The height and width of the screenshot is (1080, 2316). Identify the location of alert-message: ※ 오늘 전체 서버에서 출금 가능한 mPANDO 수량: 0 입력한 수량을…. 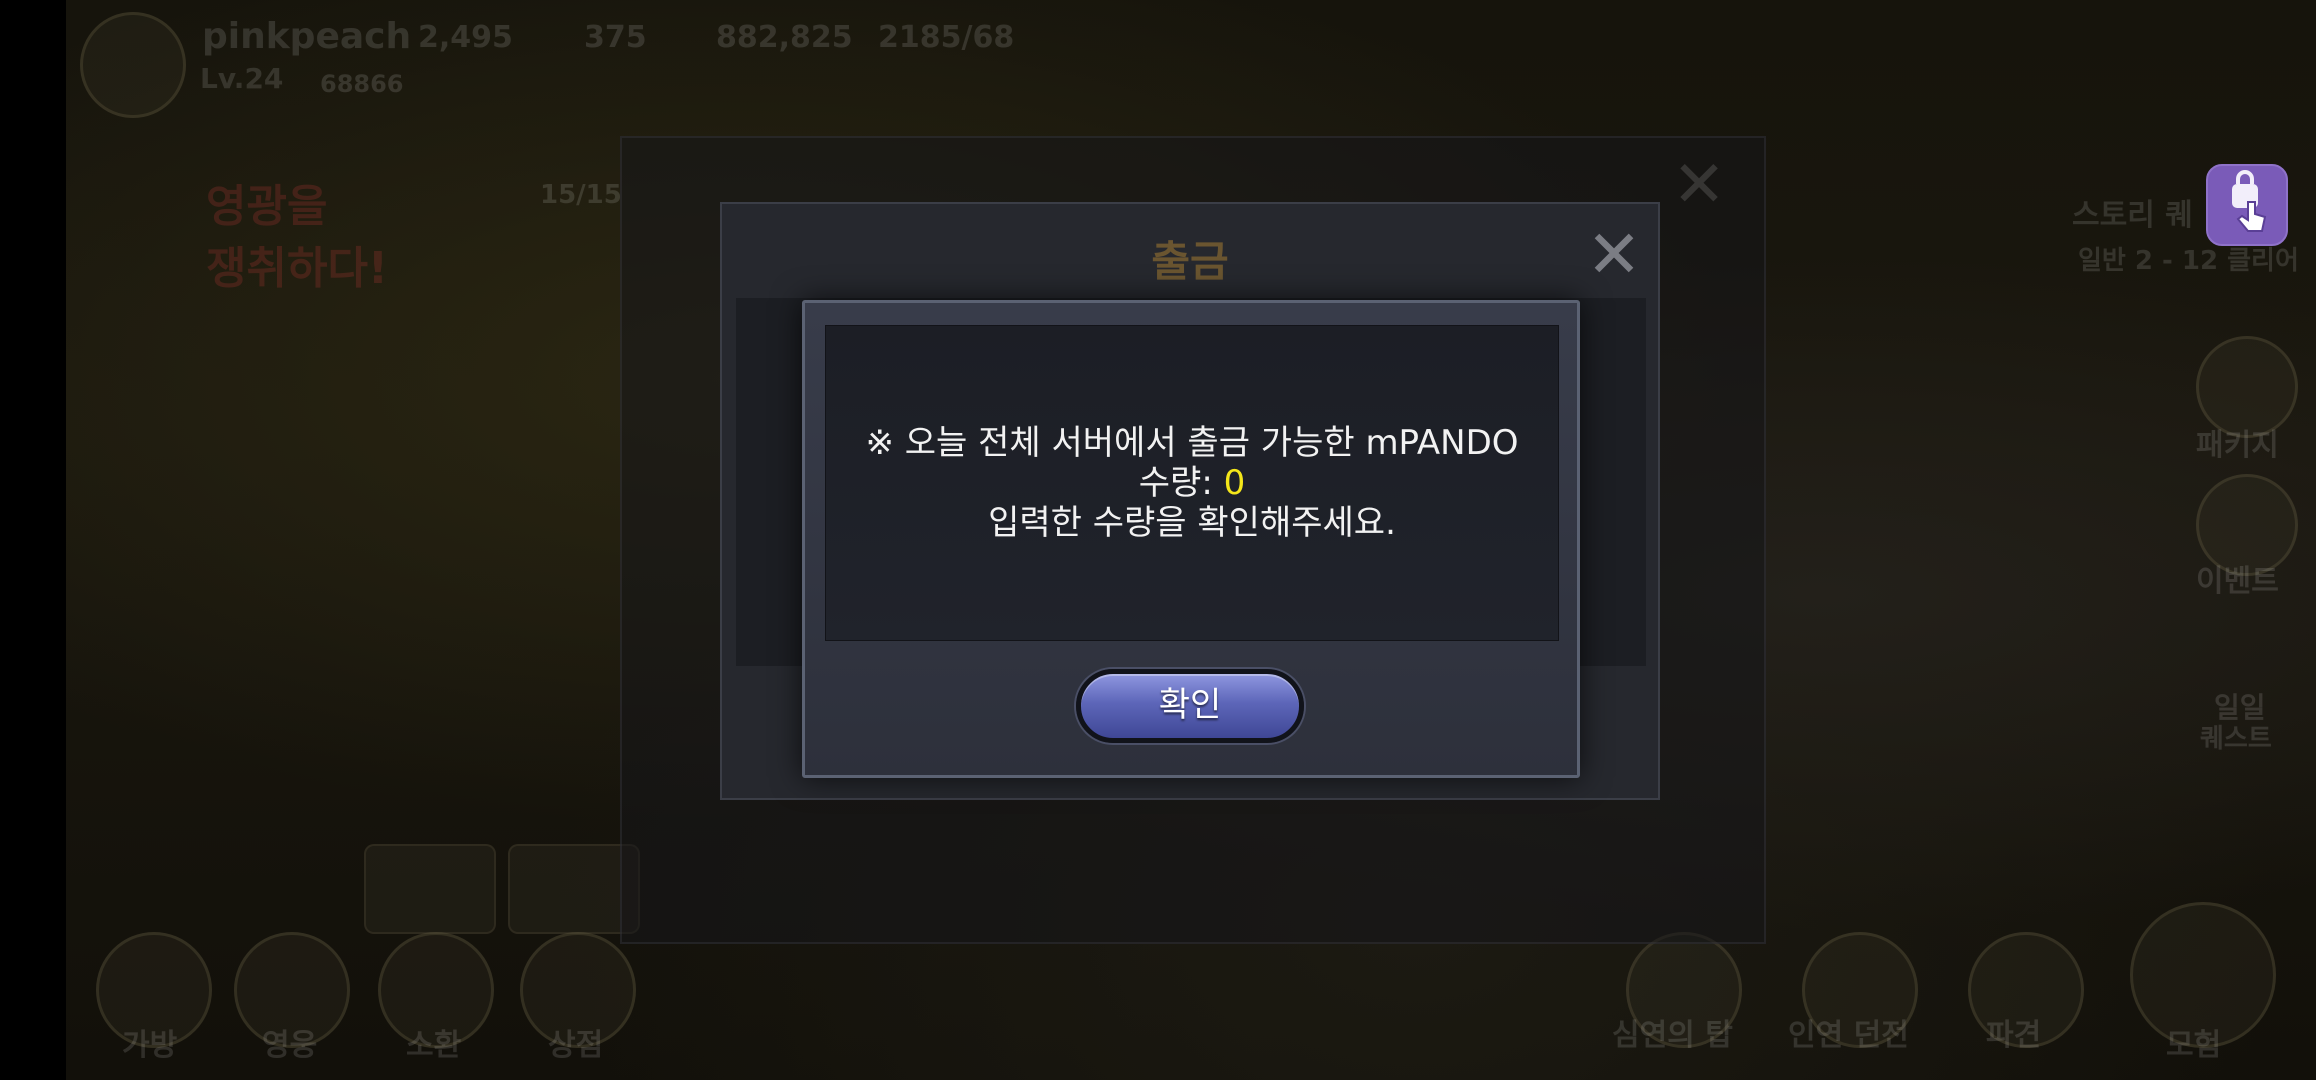
(1192, 483).